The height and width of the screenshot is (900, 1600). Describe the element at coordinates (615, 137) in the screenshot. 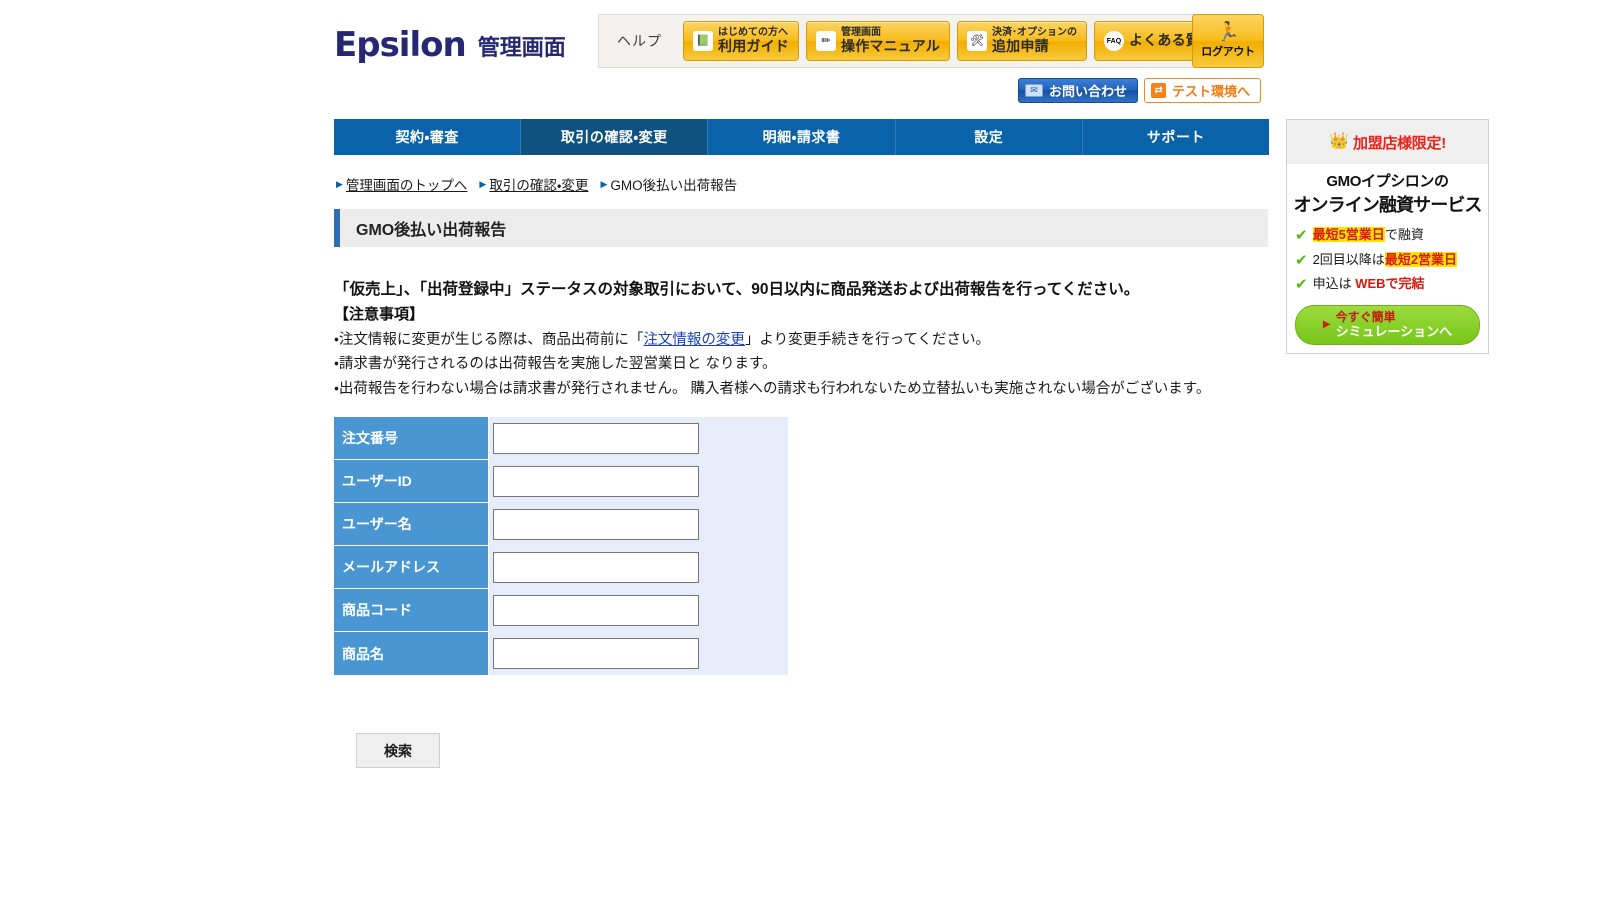

I see `nav-item-transactions: 取引の確認・変更` at that location.